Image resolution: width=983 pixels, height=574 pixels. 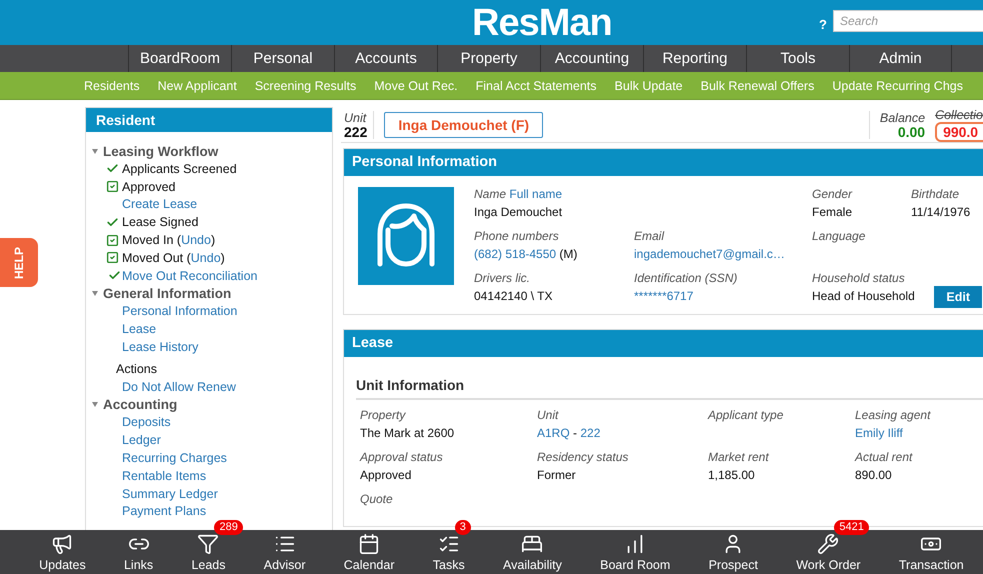 What do you see at coordinates (141, 440) in the screenshot?
I see `sidebar-link: Ledger` at bounding box center [141, 440].